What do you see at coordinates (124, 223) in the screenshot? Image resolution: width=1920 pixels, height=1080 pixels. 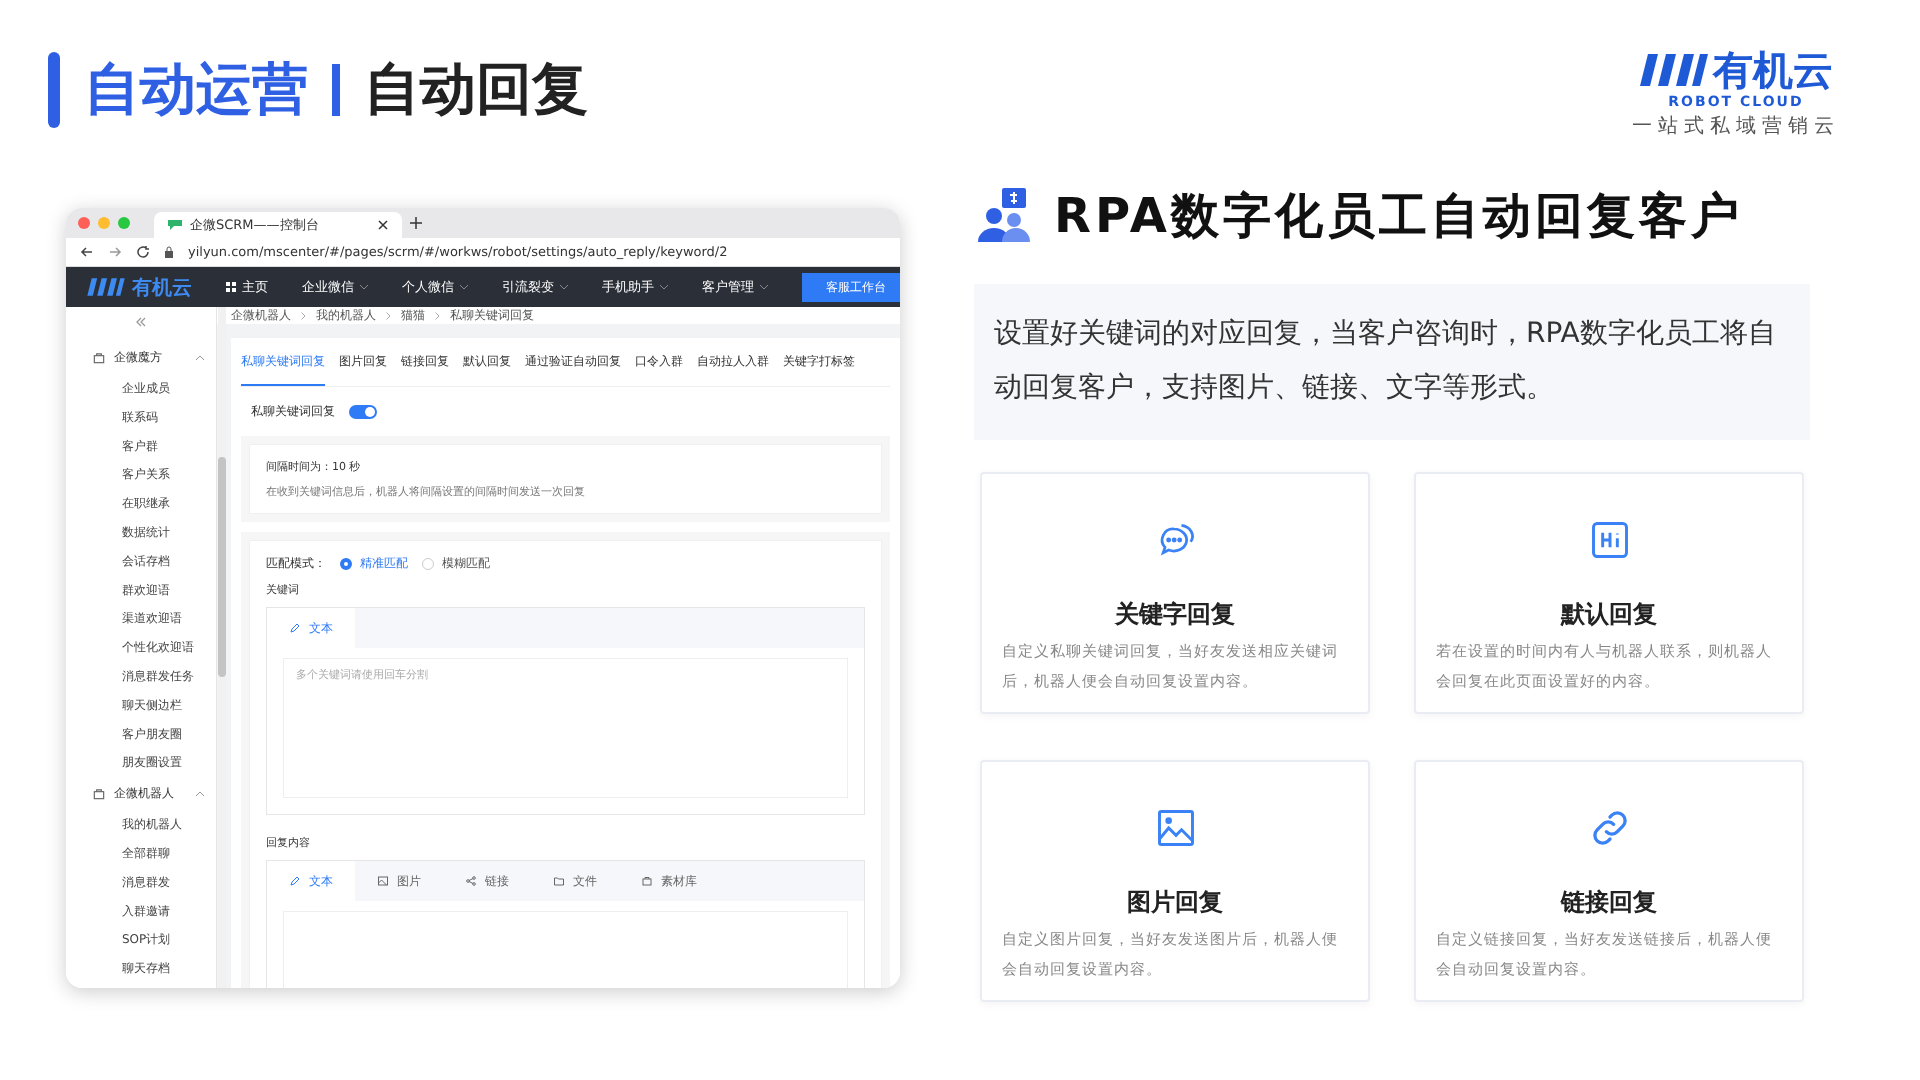 I see `maximize-dot` at bounding box center [124, 223].